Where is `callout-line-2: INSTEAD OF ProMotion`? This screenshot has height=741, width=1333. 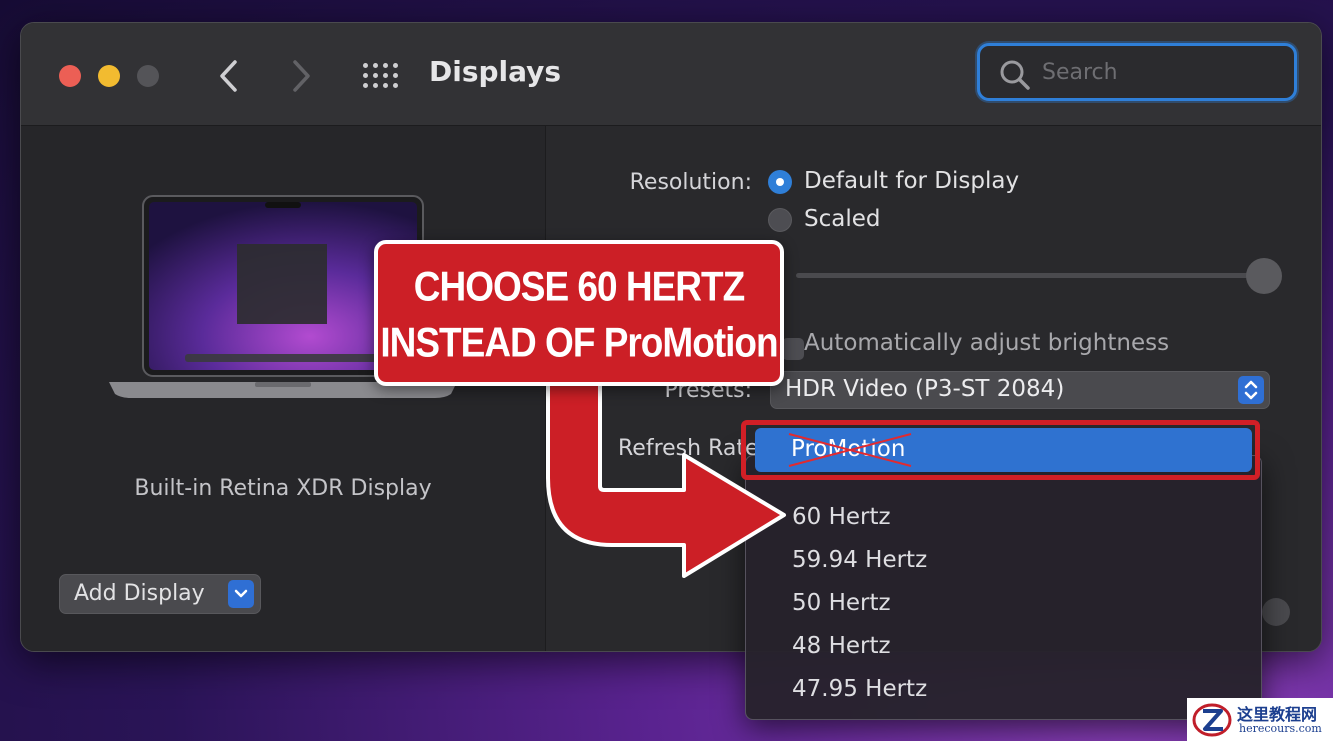 callout-line-2: INSTEAD OF ProMotion is located at coordinates (579, 342).